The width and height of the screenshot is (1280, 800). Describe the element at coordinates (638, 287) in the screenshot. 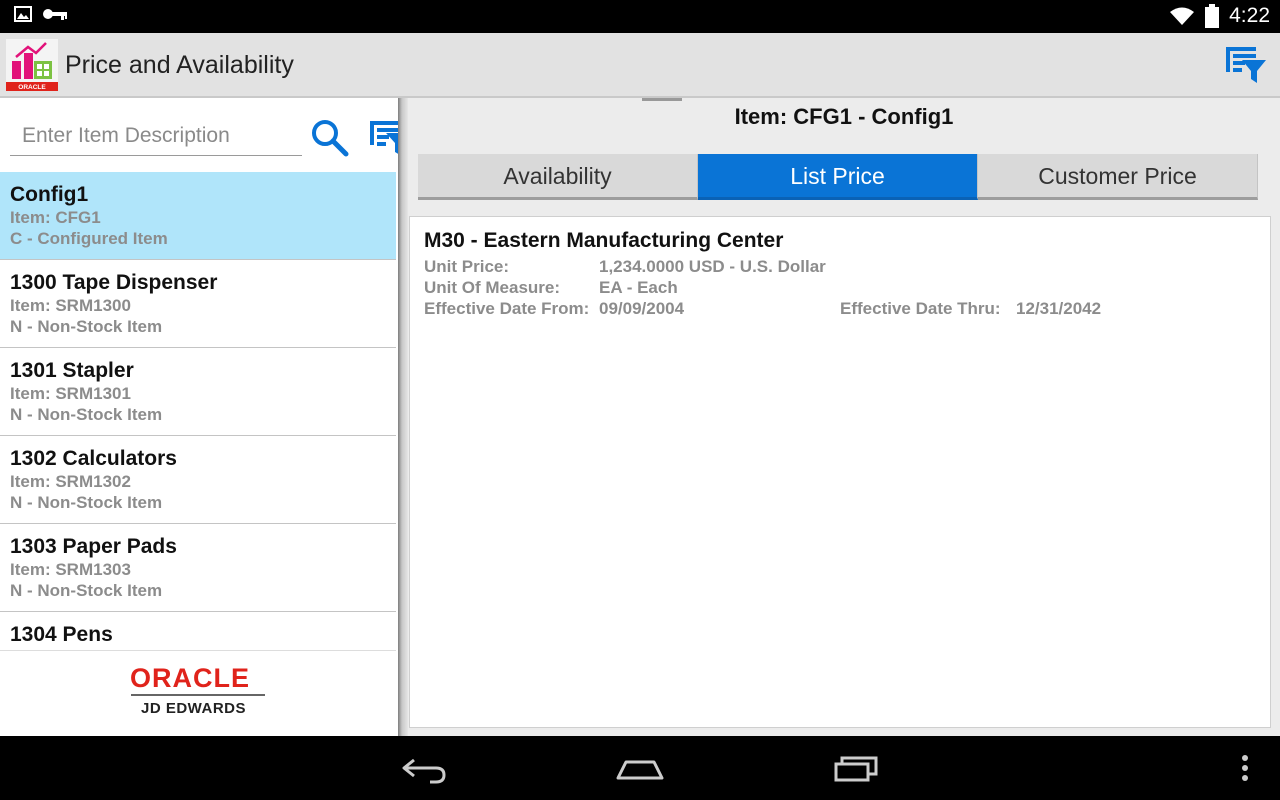

I see `uom-value: EA - Each` at that location.